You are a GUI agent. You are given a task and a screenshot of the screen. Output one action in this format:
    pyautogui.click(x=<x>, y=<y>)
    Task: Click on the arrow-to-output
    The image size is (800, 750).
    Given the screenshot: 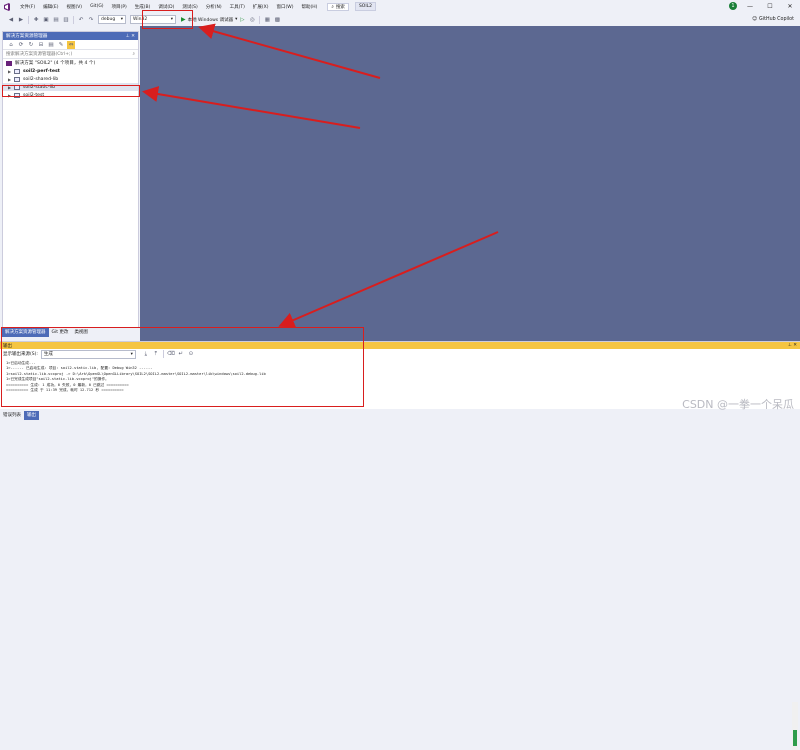 What is the action you would take?
    pyautogui.click(x=388, y=279)
    